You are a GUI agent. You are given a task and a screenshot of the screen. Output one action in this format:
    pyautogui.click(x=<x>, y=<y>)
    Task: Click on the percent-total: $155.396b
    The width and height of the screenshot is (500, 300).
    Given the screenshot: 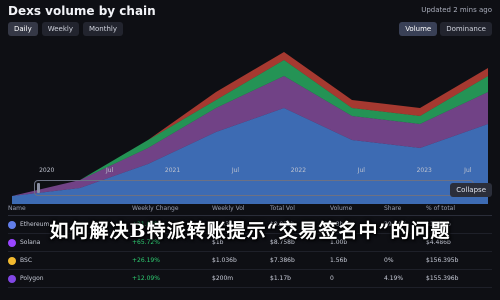 What is the action you would take?
    pyautogui.click(x=442, y=278)
    